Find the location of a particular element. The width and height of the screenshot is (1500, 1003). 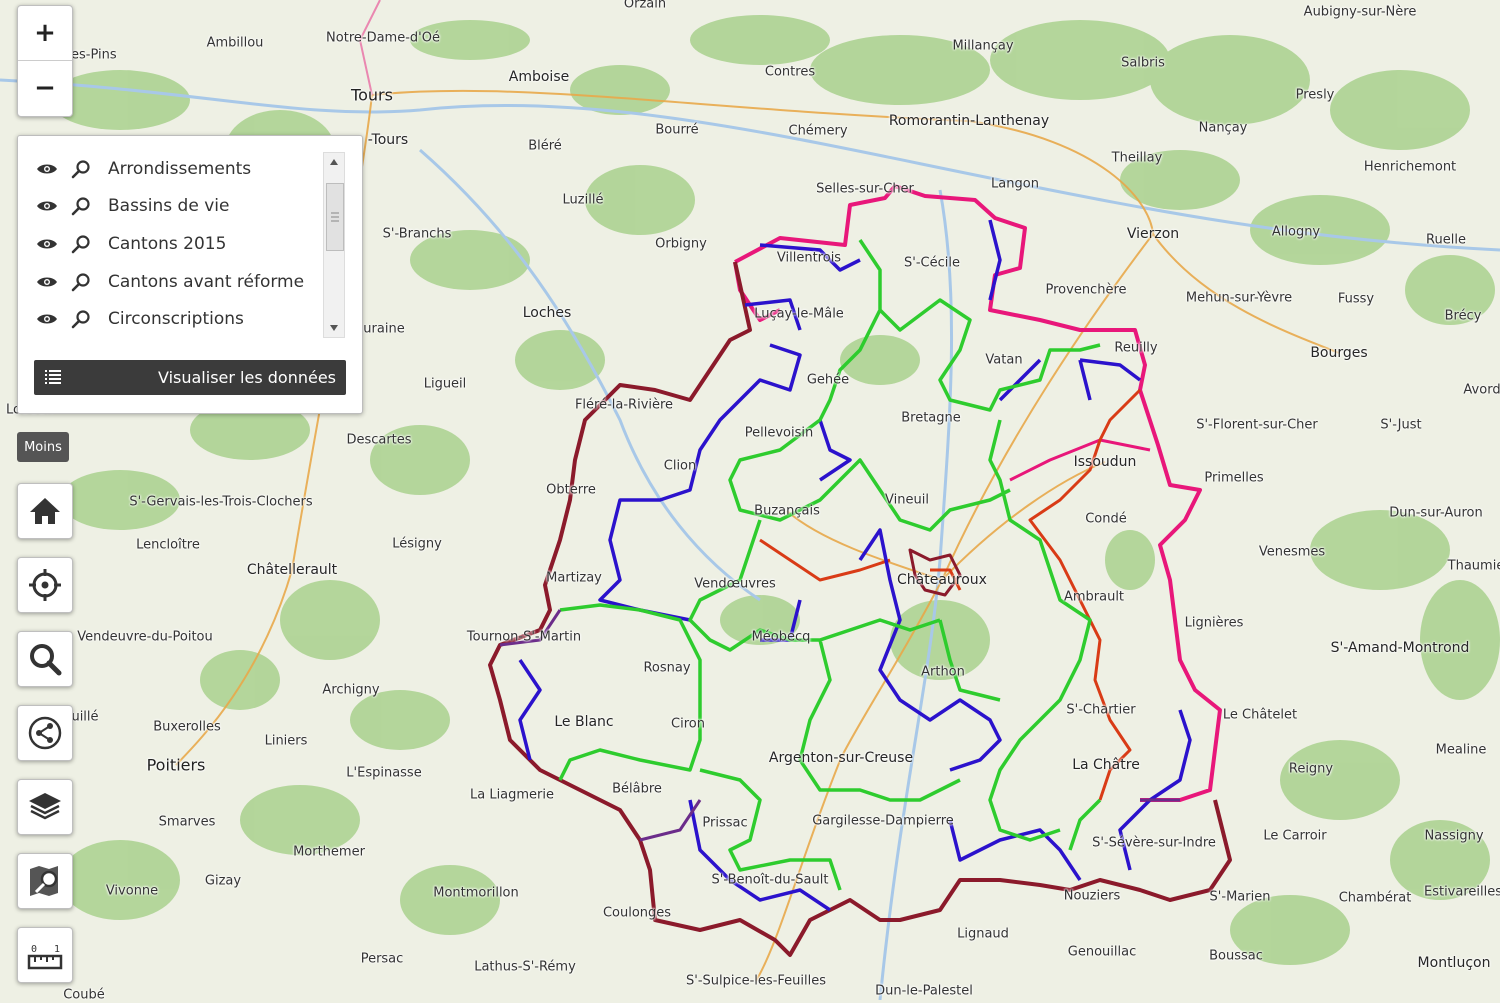

place-label: Boussac is located at coordinates (1236, 956).